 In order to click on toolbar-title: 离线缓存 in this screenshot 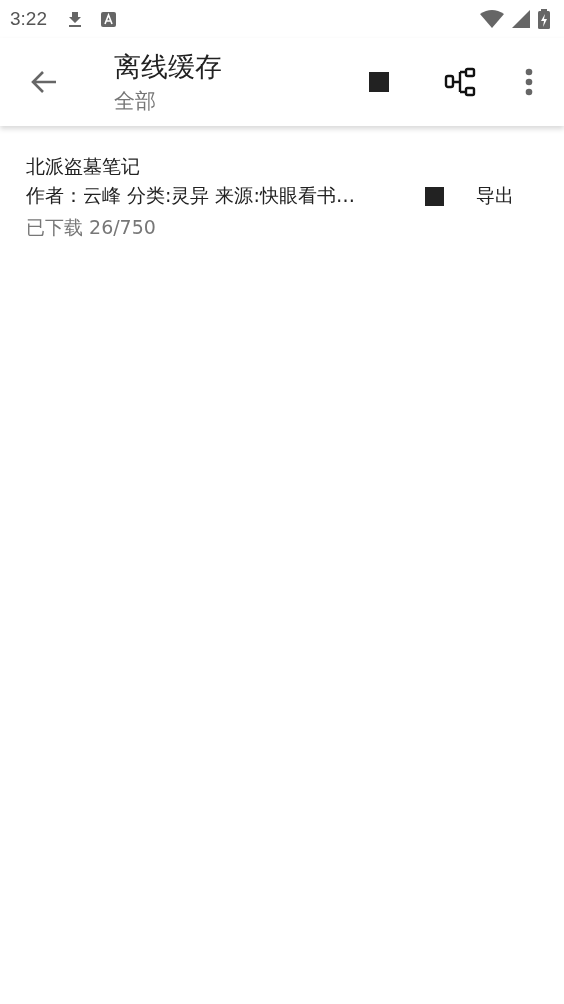, I will do `click(168, 67)`.